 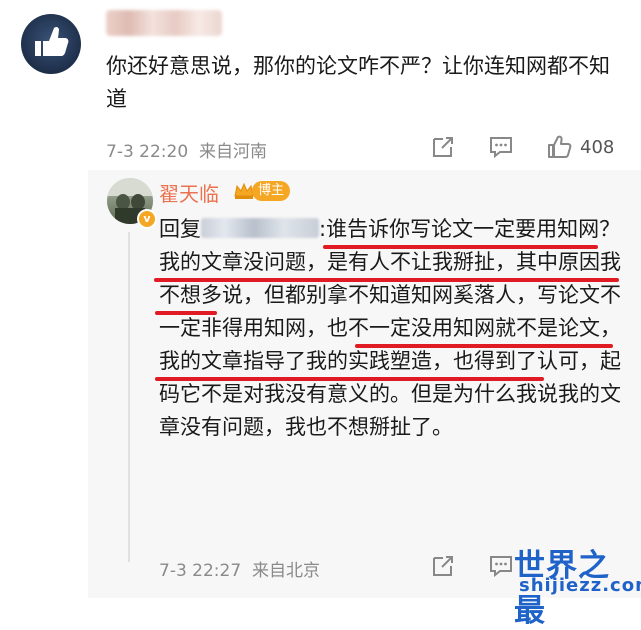 I want to click on comment-meta: 7-3 22:20 来自河南, so click(x=186, y=149).